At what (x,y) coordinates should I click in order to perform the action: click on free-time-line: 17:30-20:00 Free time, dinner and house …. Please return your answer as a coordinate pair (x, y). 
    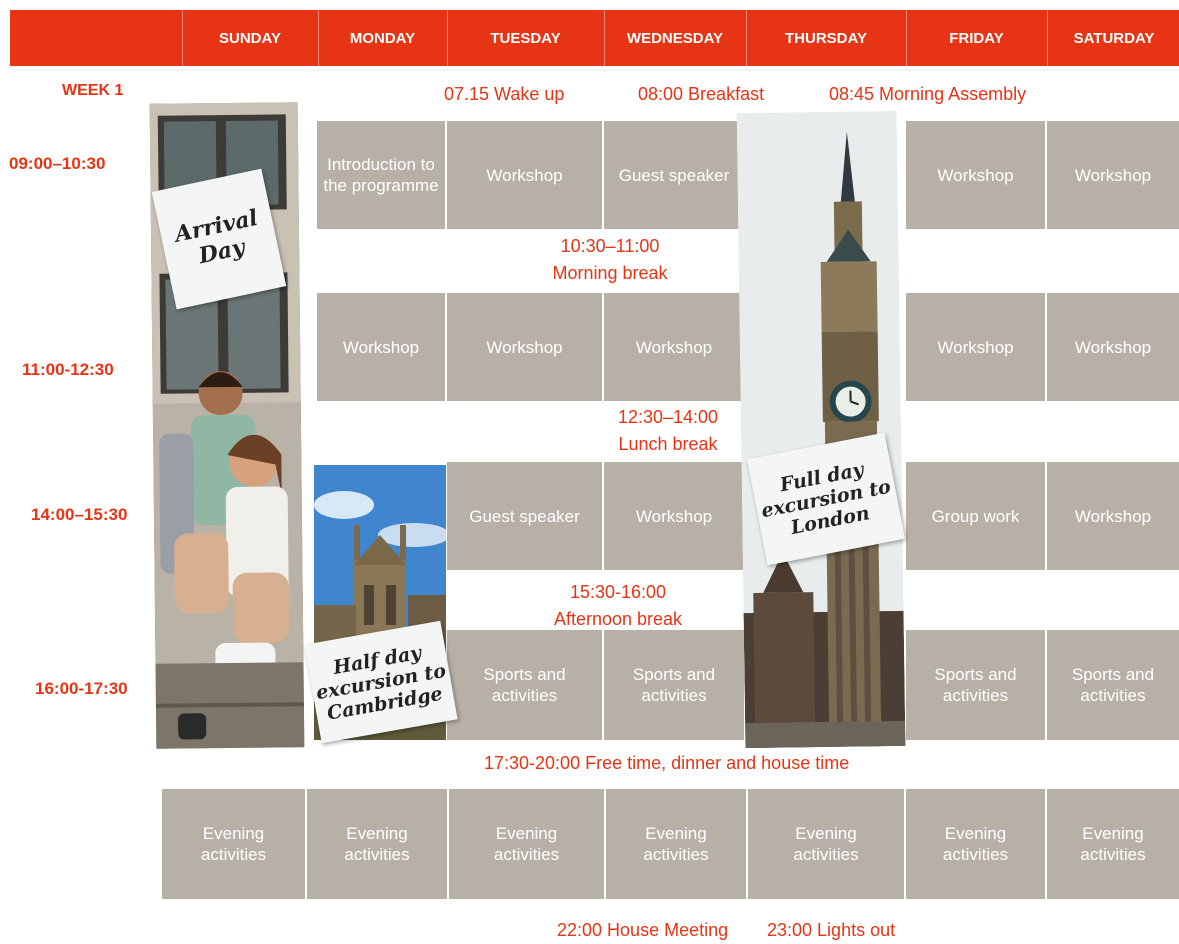
    Looking at the image, I should click on (667, 763).